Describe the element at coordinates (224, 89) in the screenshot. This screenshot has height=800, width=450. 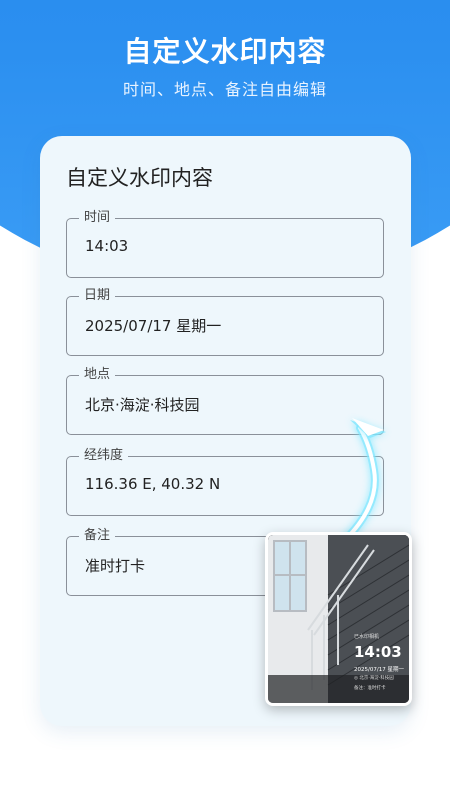
I see `hero-subtitle: 时间、地点、备注自由编辑` at that location.